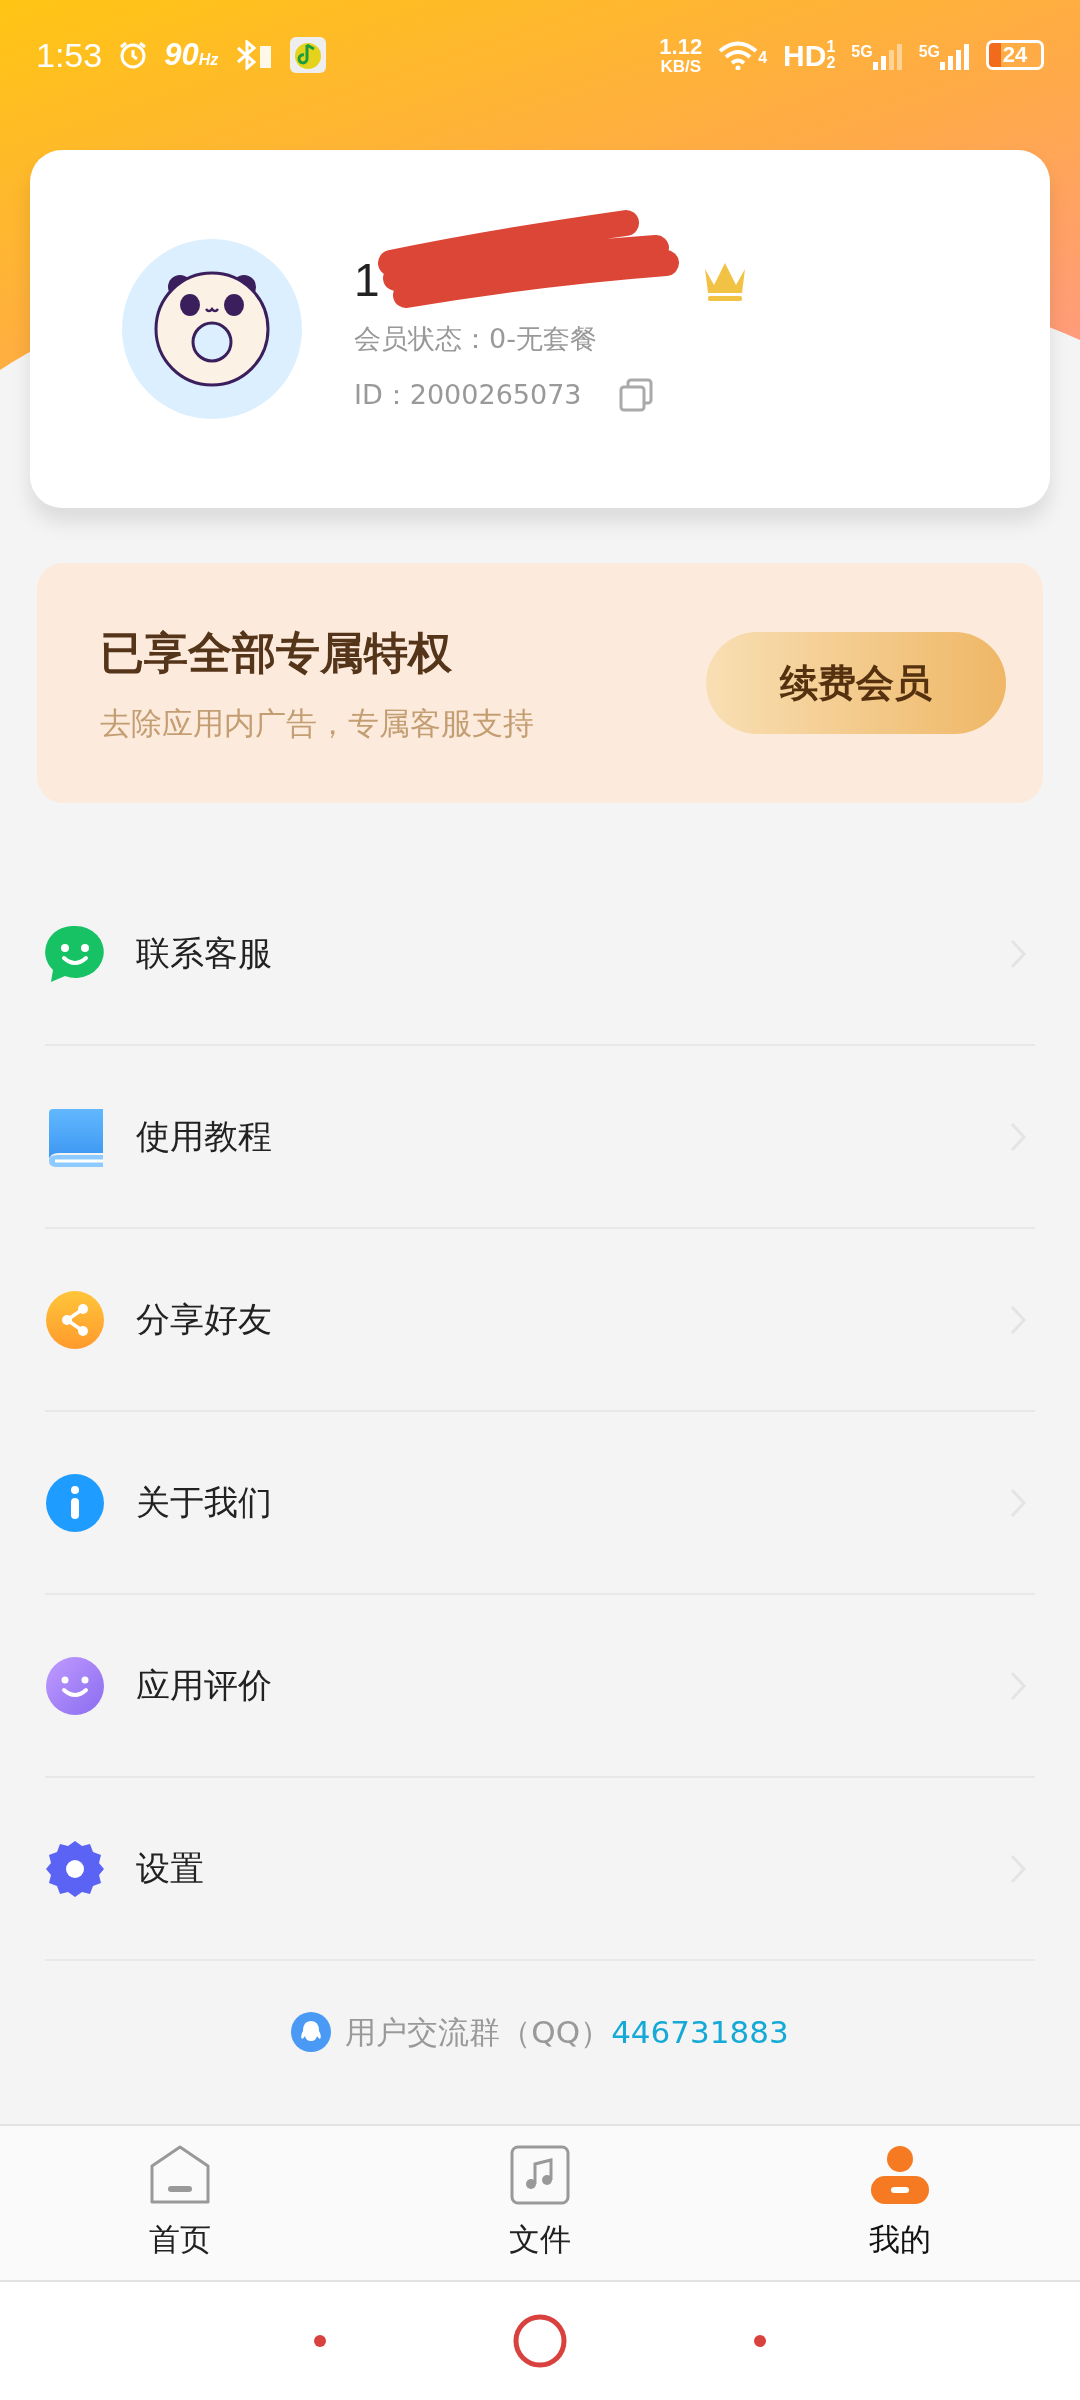  What do you see at coordinates (540, 2341) in the screenshot?
I see `home-circle-icon` at bounding box center [540, 2341].